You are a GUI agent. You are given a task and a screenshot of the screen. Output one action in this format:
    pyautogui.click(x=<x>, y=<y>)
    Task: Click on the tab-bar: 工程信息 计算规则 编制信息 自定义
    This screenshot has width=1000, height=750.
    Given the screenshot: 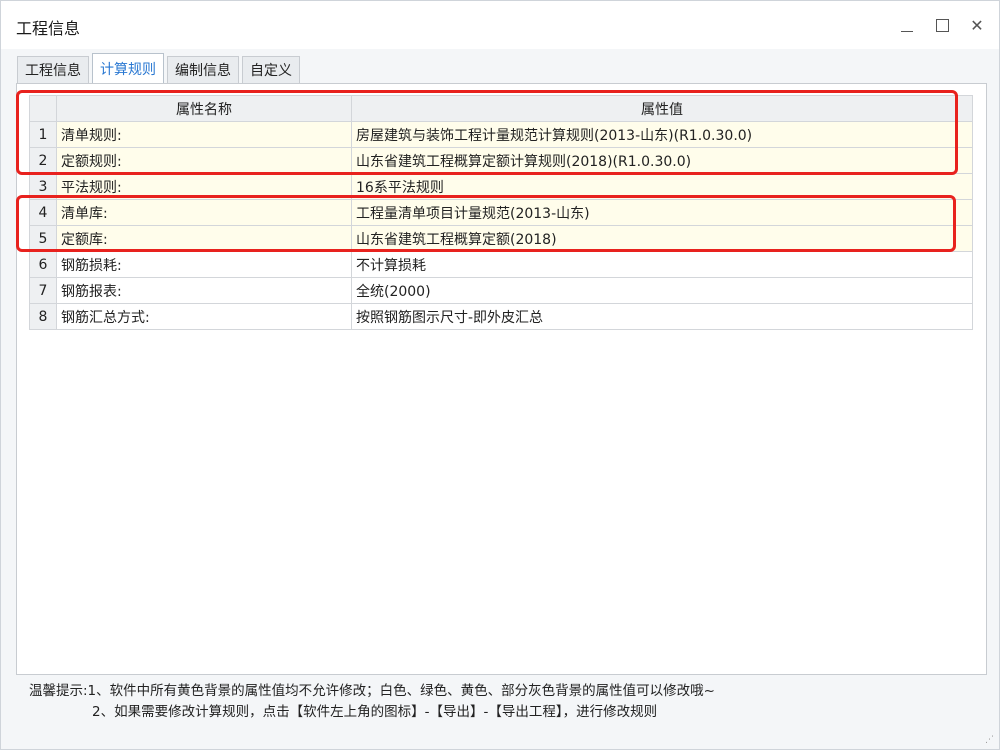 What is the action you would take?
    pyautogui.click(x=160, y=68)
    